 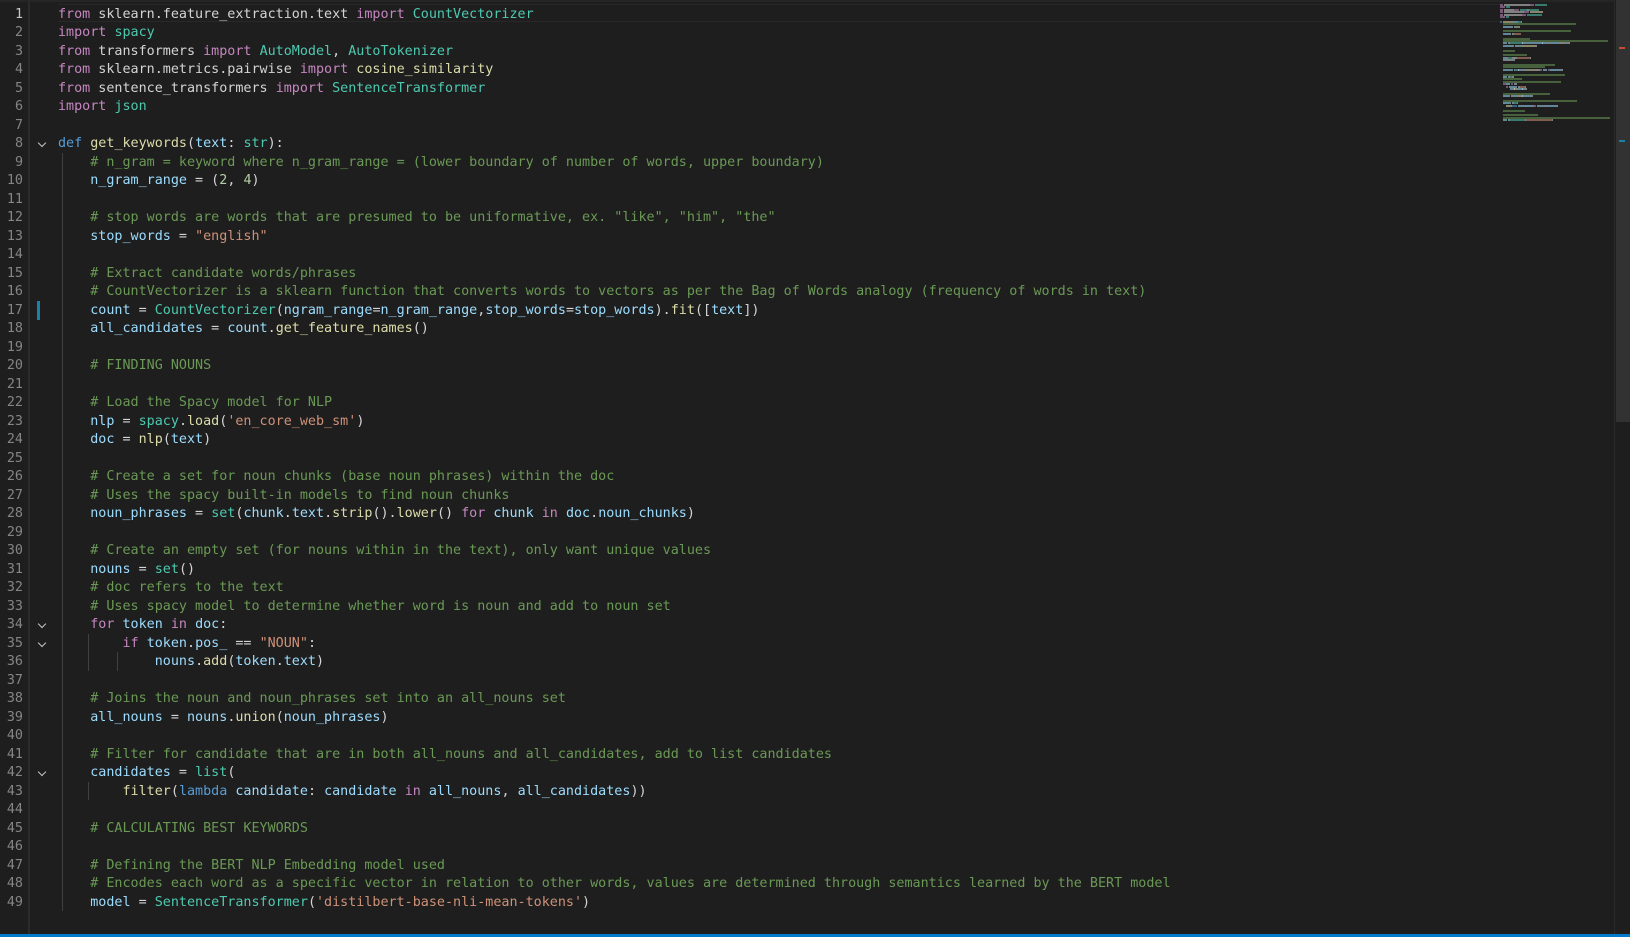 What do you see at coordinates (11, 495) in the screenshot?
I see `line-number: 27` at bounding box center [11, 495].